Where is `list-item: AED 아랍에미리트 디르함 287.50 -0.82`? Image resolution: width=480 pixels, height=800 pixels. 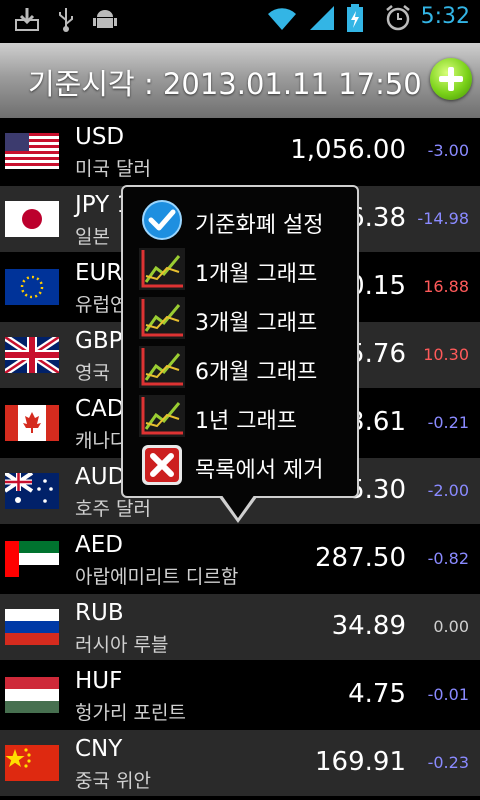 list-item: AED 아랍에미리트 디르함 287.50 -0.82 is located at coordinates (240, 559).